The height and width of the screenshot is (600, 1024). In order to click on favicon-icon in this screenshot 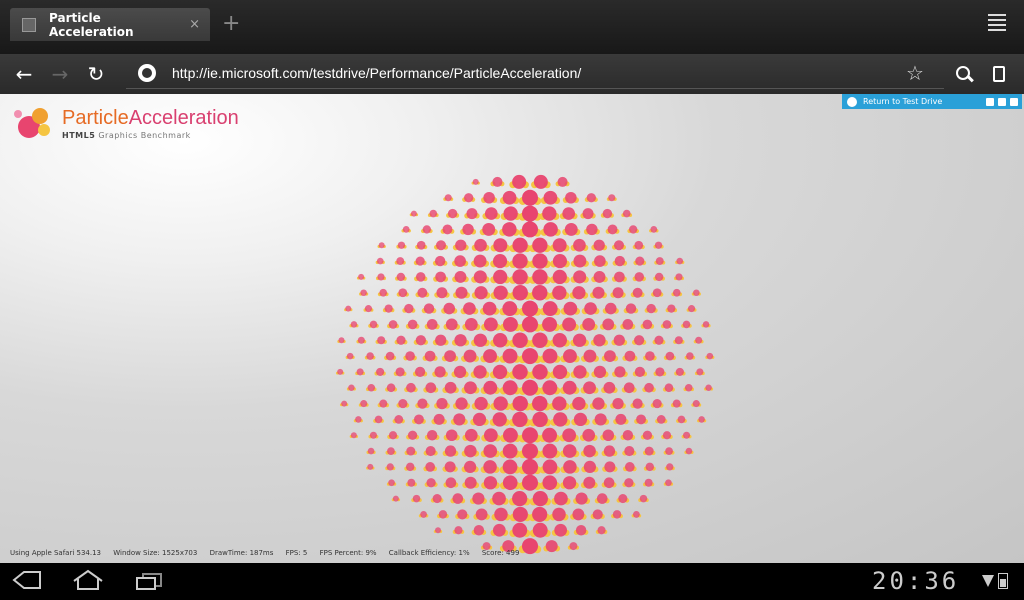, I will do `click(29, 24)`.